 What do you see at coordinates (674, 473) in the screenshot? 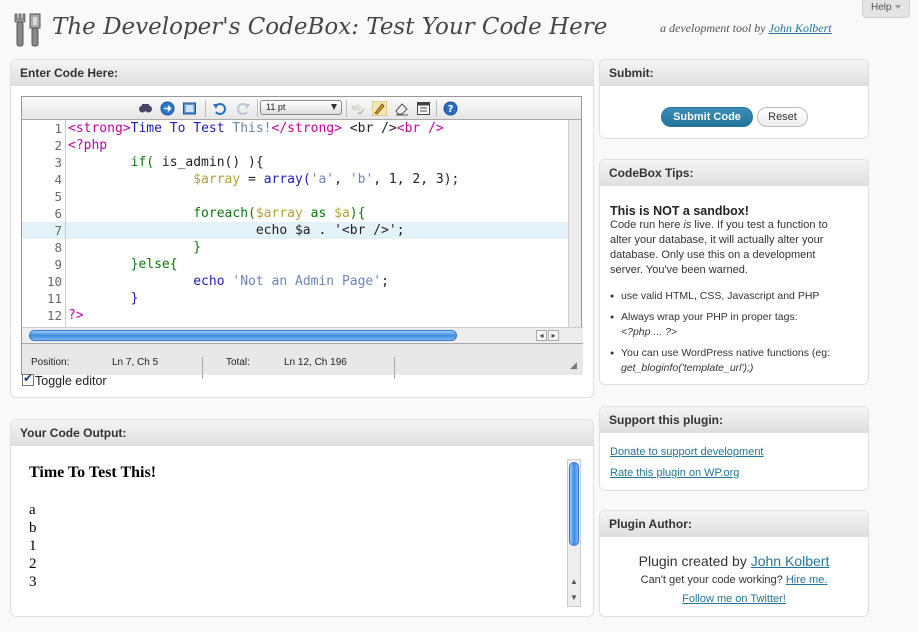
I see `rate-plugin-link: Rate this plugin on WP.org` at bounding box center [674, 473].